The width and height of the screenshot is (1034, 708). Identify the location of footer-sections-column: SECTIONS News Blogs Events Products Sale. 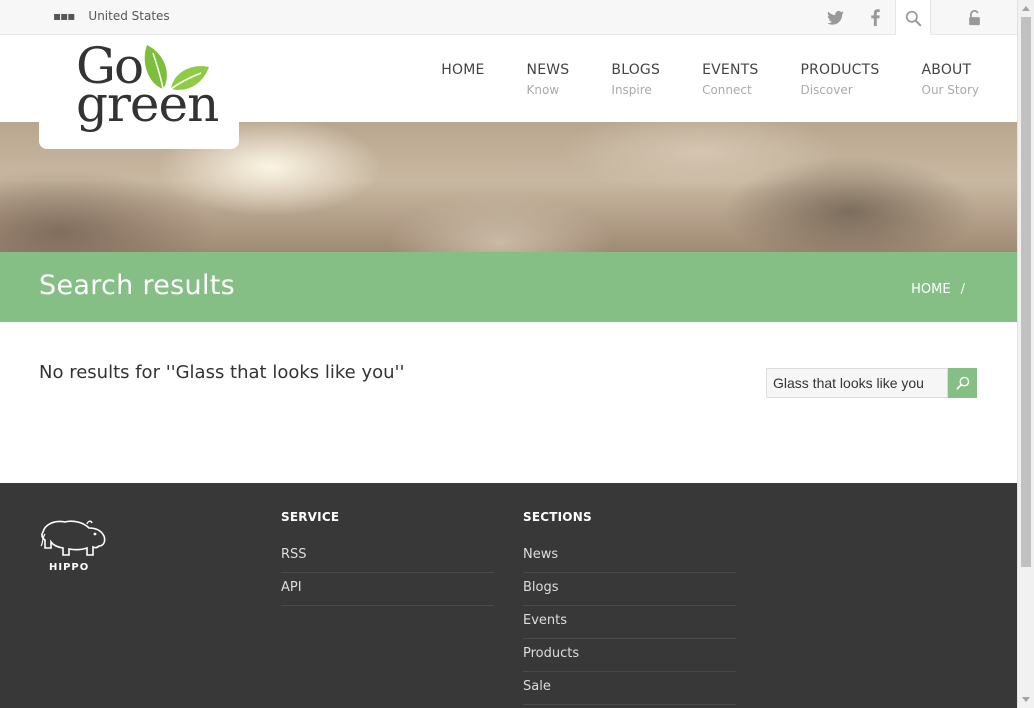
(629, 607).